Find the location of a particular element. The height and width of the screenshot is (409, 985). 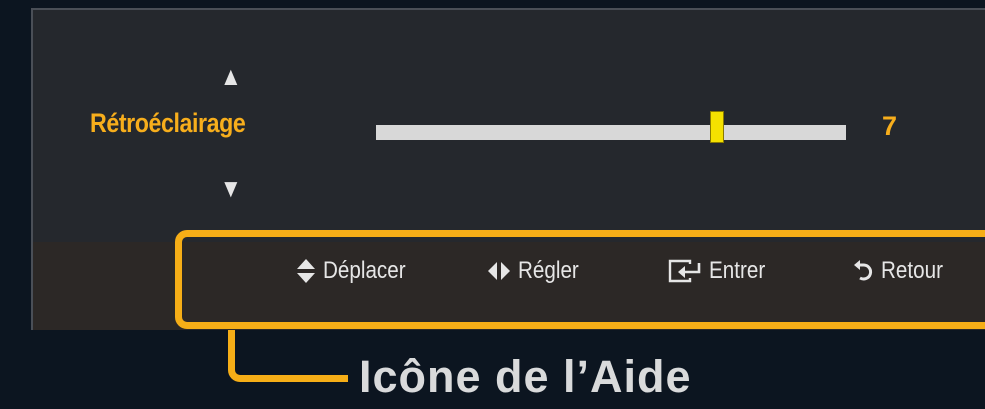

down-arrow-icon: ▼ is located at coordinates (231, 188).